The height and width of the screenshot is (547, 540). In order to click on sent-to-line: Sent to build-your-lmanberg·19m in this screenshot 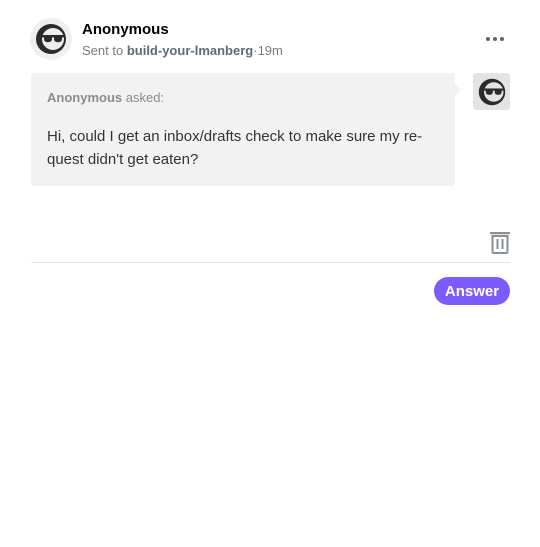, I will do `click(182, 50)`.